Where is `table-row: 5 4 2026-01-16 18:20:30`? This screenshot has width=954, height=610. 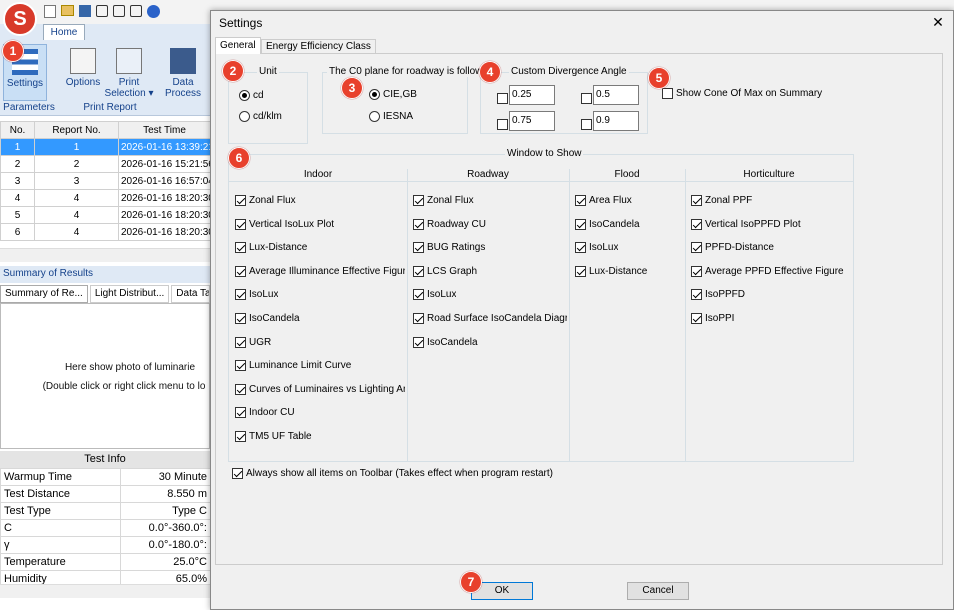 table-row: 5 4 2026-01-16 18:20:30 is located at coordinates (105, 215).